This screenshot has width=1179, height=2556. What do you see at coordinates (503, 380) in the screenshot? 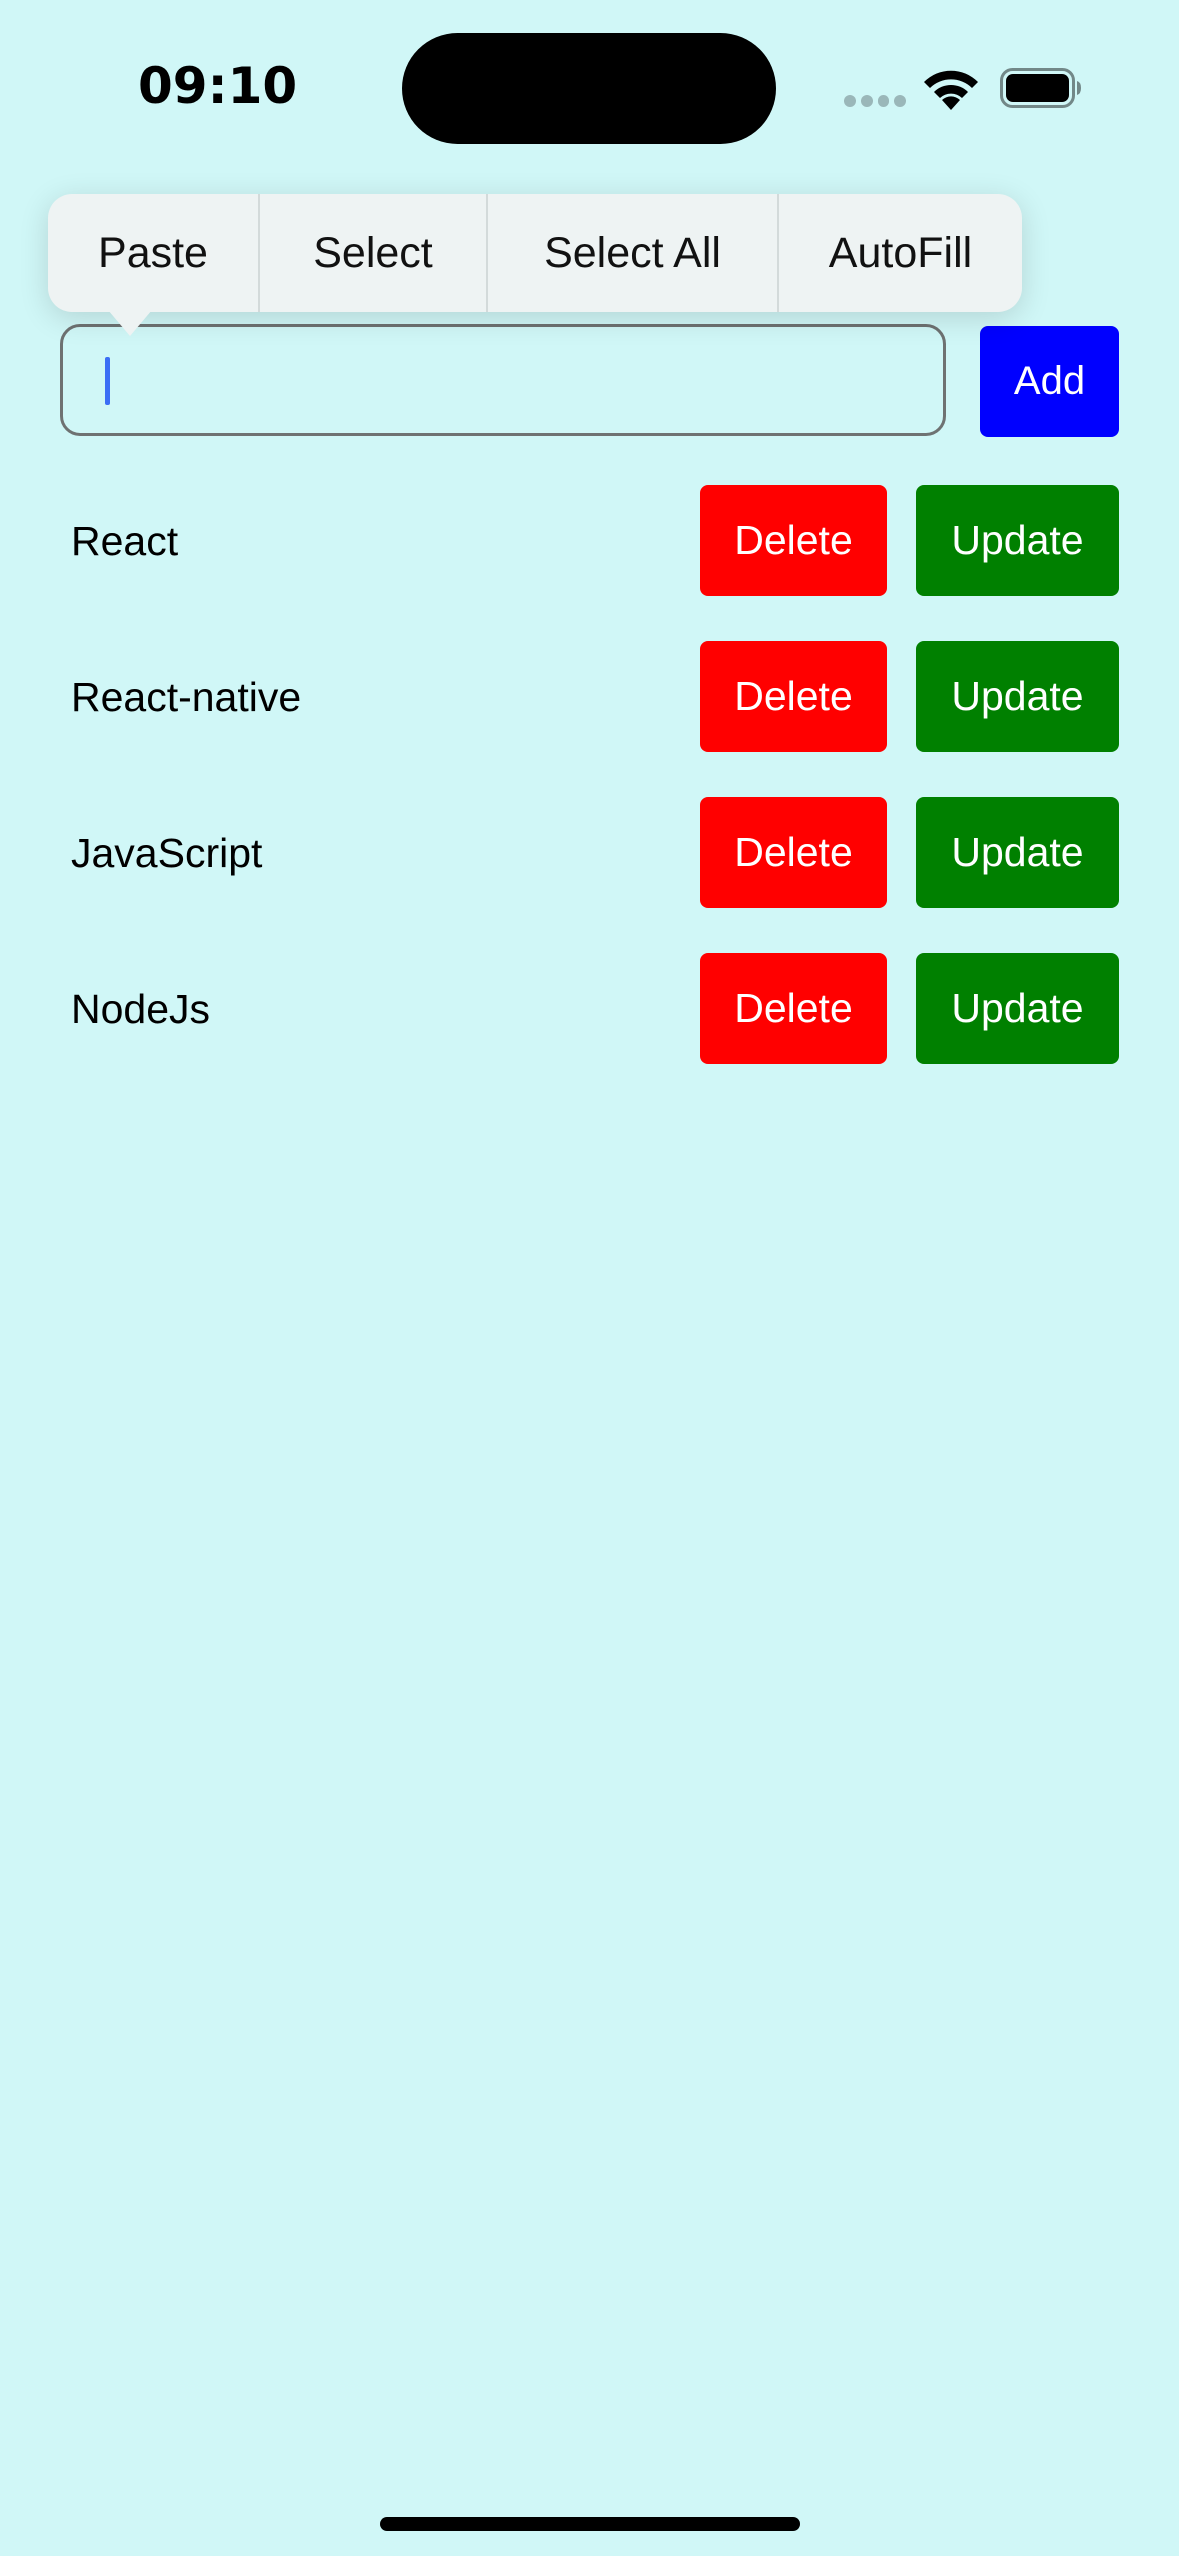
I see `item-text-input` at bounding box center [503, 380].